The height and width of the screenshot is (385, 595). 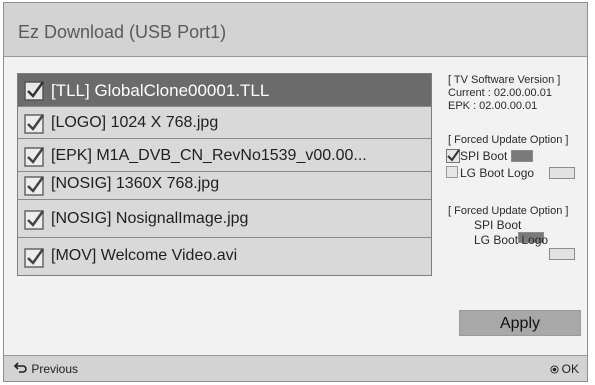 I want to click on lg-boot-logo-label-2: LG Boot Logo, so click(x=511, y=240).